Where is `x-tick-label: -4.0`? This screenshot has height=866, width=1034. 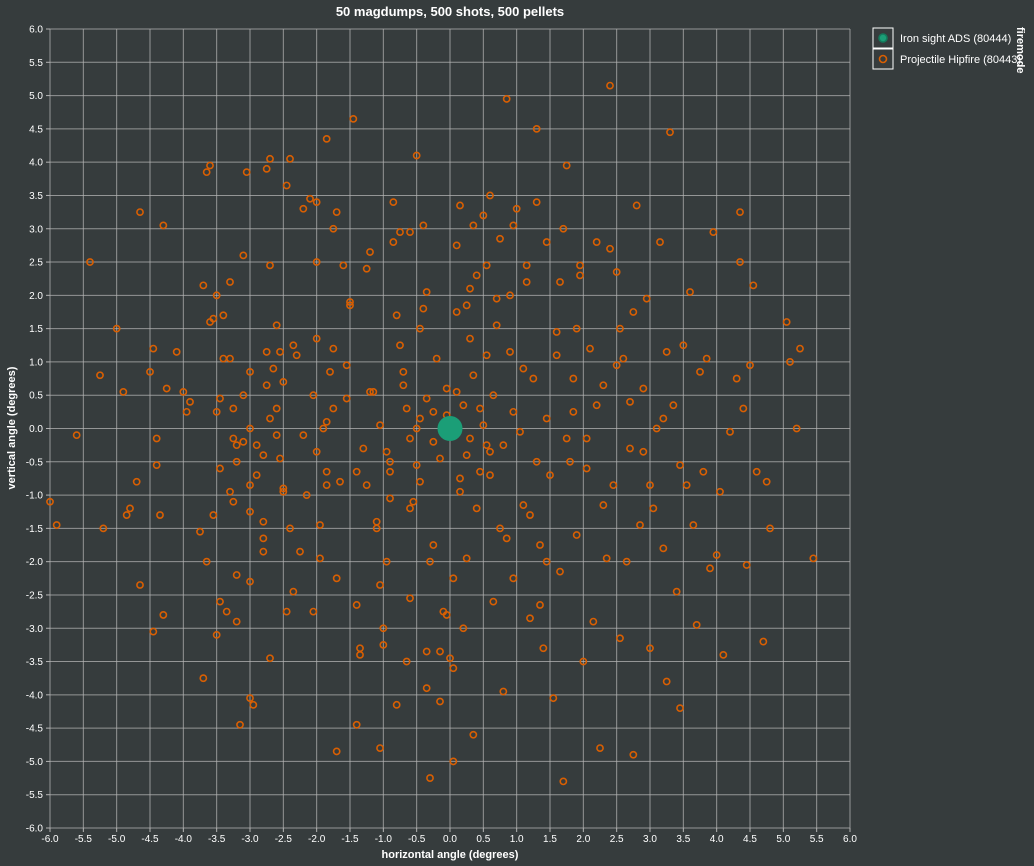 x-tick-label: -4.0 is located at coordinates (184, 839).